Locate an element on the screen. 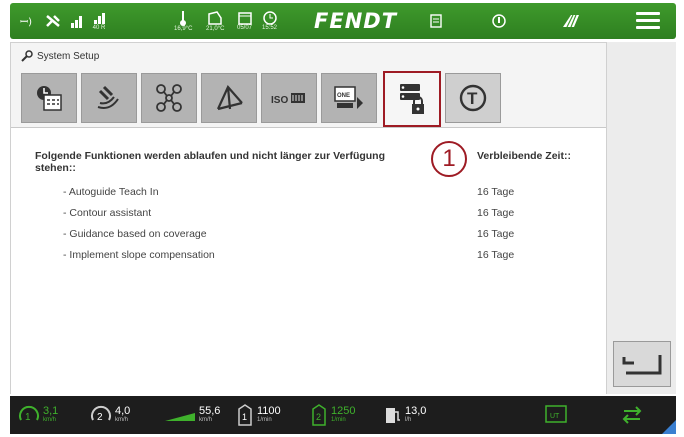 This screenshot has height=437, width=684. svg-text: ONE is located at coordinates (343, 96).